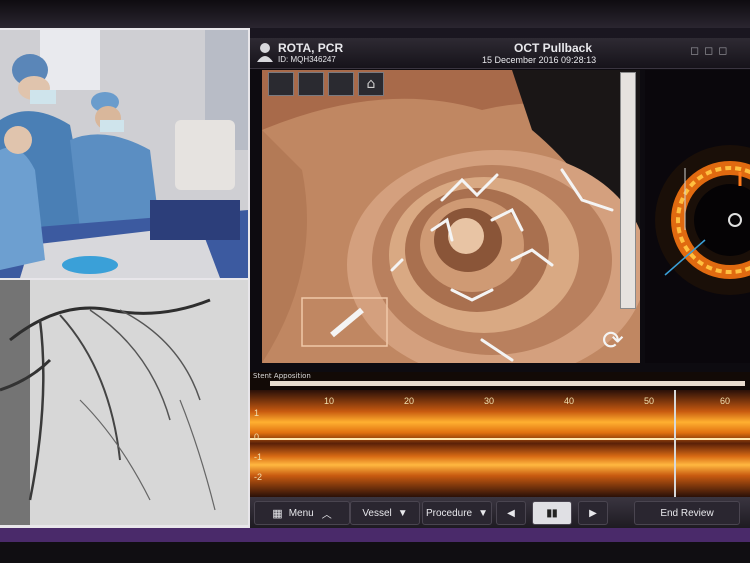  What do you see at coordinates (258, 457) in the screenshot?
I see `left-mark-3: -1` at bounding box center [258, 457].